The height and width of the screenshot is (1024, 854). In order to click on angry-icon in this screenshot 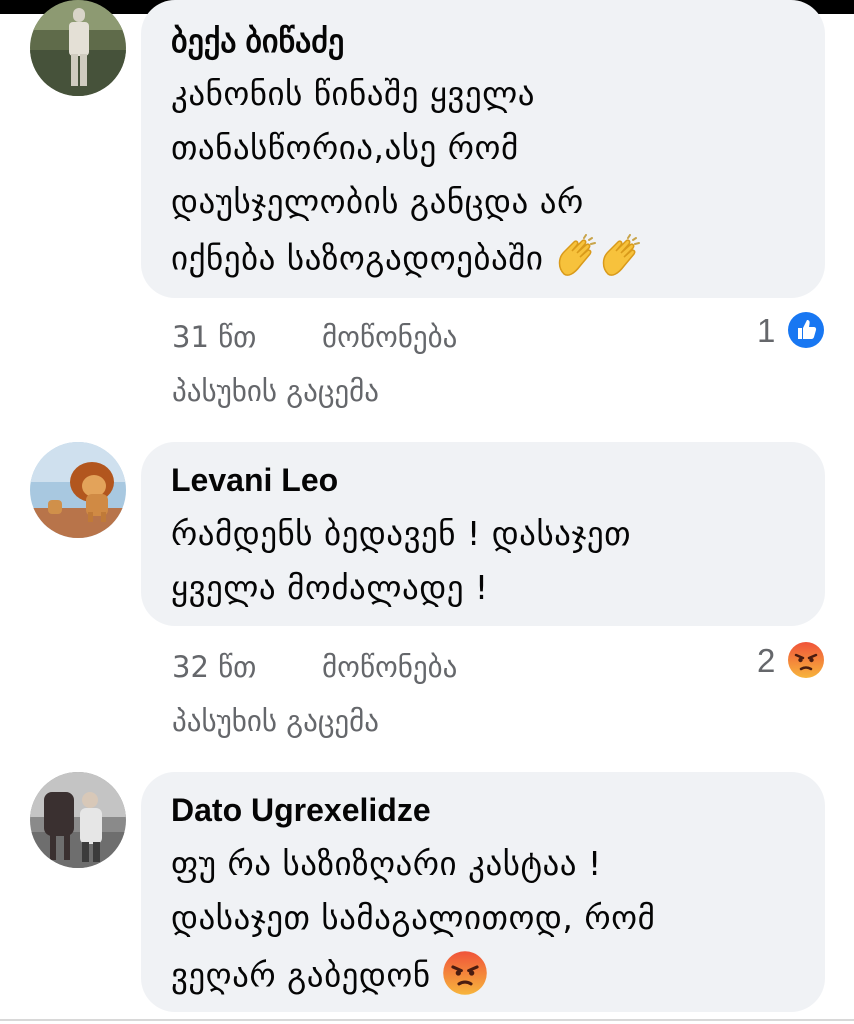, I will do `click(806, 660)`.